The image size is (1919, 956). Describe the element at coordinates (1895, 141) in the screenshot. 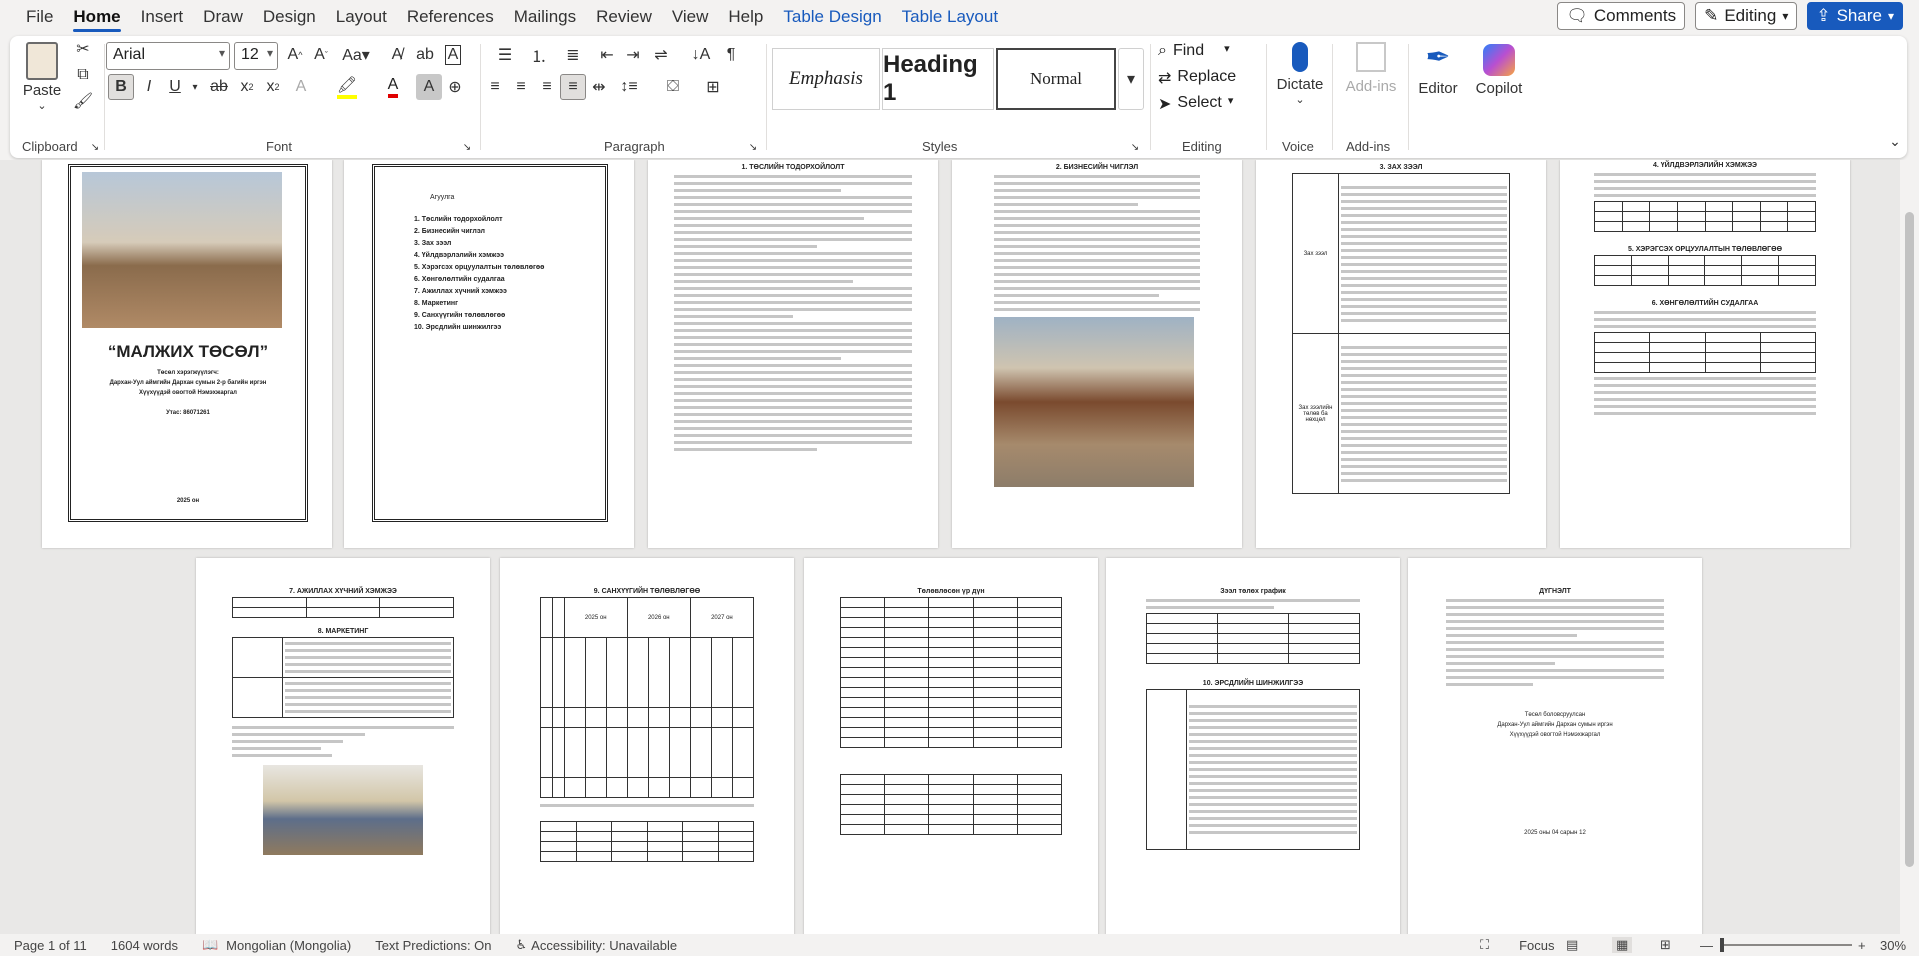

I see `collapse-ribbon-icon: ⌄` at that location.